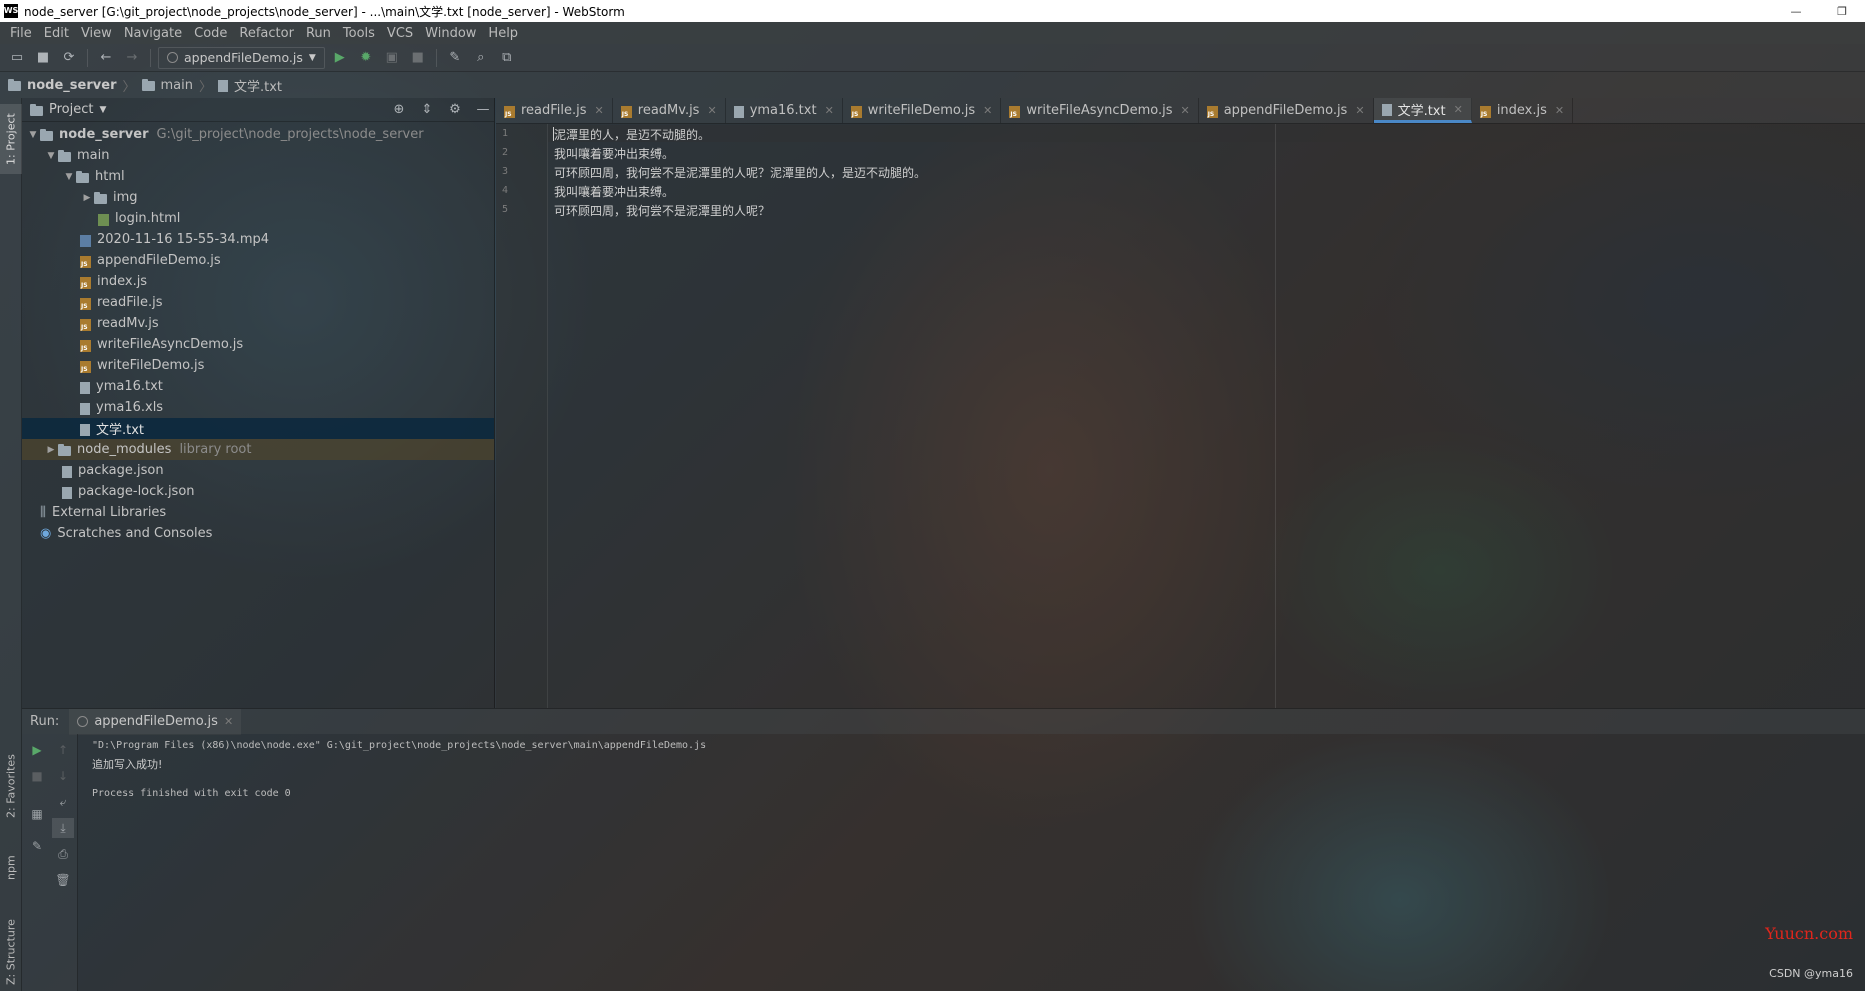  Describe the element at coordinates (1422, 110) in the screenshot. I see `tab-wenxue-txt: 文学.txt ✕` at that location.